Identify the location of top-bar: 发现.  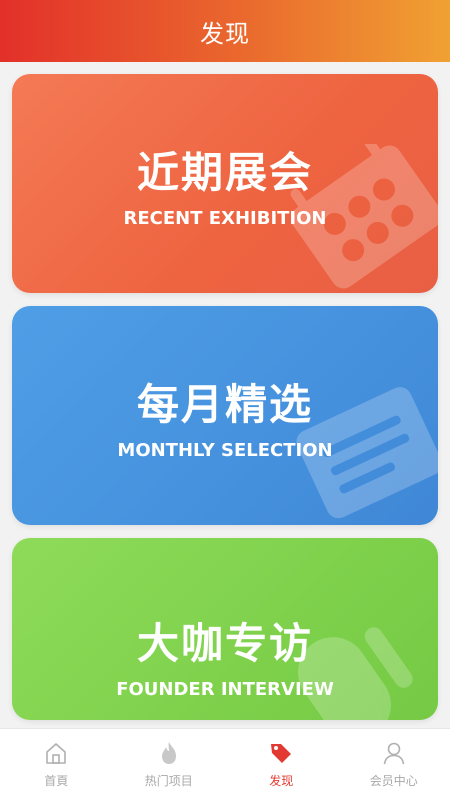
(225, 31).